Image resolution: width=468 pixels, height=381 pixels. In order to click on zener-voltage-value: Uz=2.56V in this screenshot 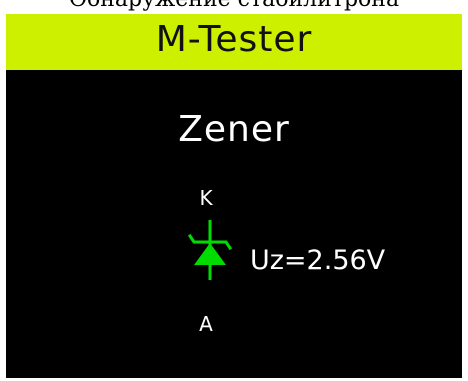, I will do `click(318, 260)`.